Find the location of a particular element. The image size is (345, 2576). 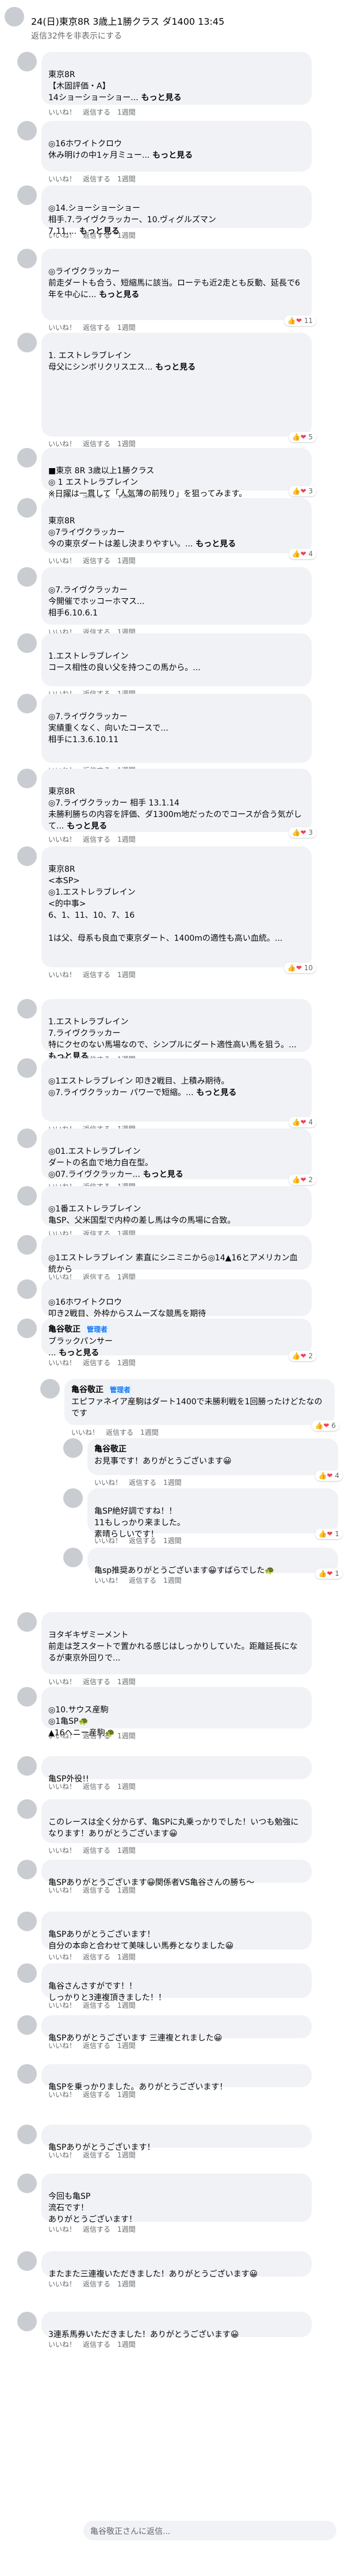

reaction-count: 👍❤ 5 is located at coordinates (302, 437).